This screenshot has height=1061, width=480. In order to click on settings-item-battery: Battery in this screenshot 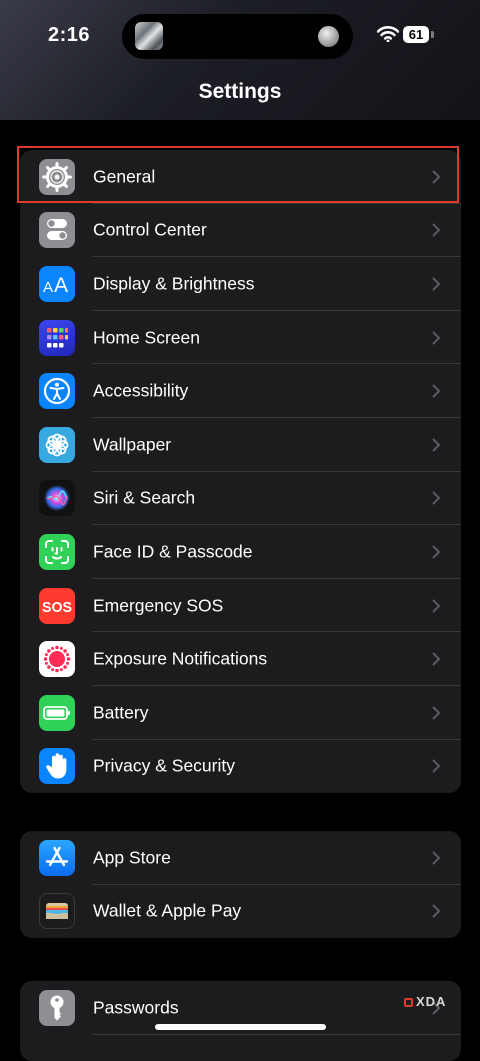, I will do `click(240, 713)`.